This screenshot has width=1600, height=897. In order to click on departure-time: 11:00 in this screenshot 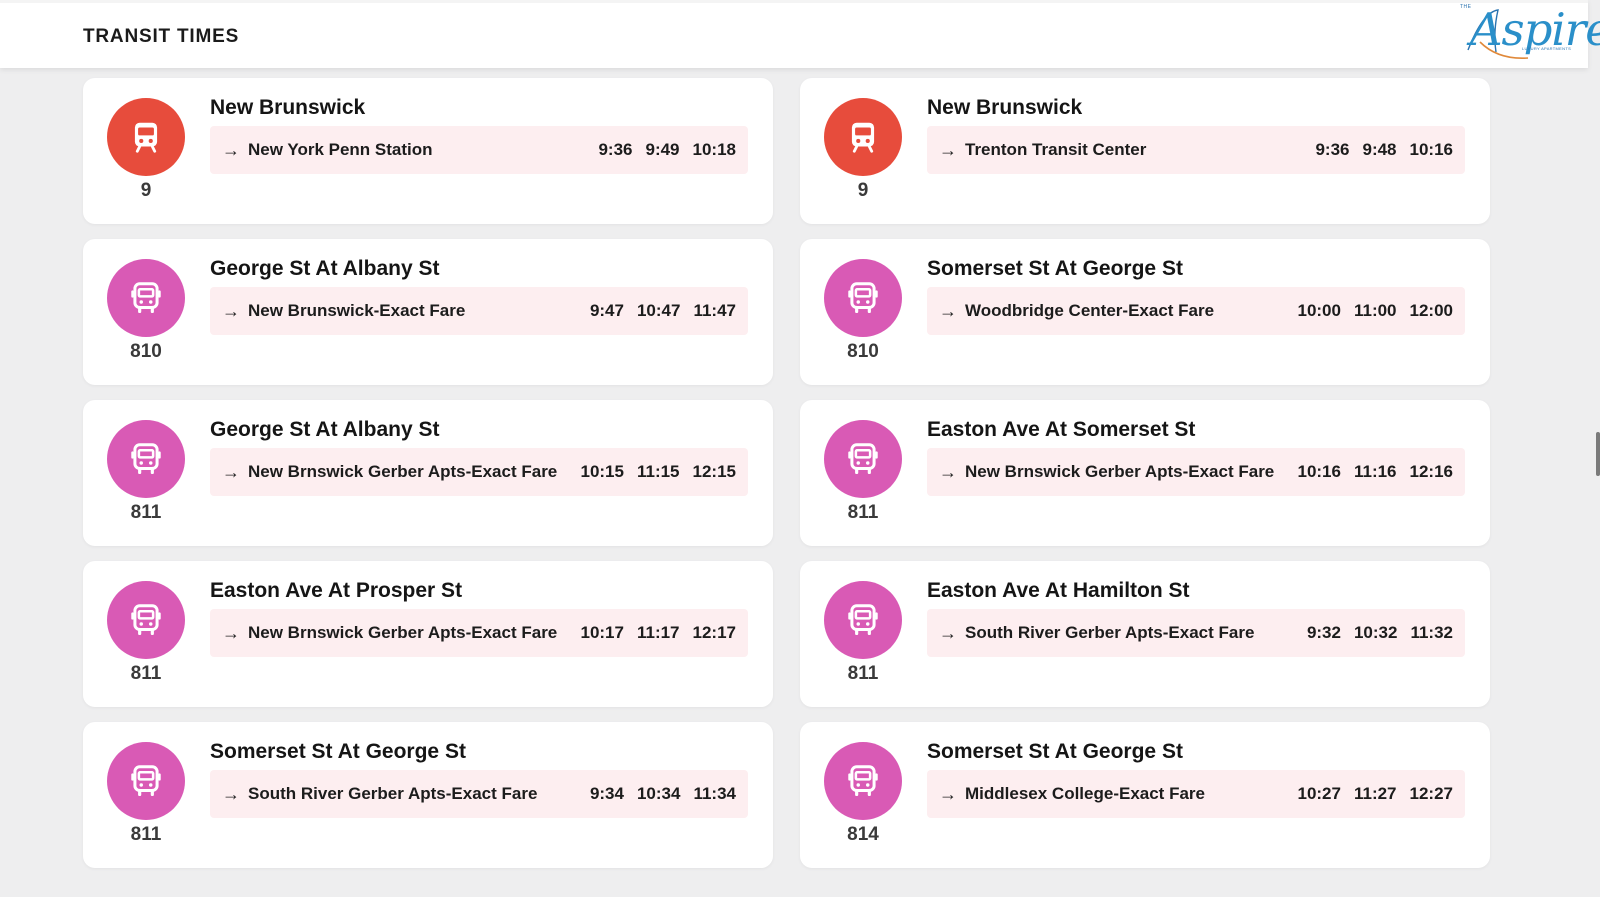, I will do `click(1375, 310)`.